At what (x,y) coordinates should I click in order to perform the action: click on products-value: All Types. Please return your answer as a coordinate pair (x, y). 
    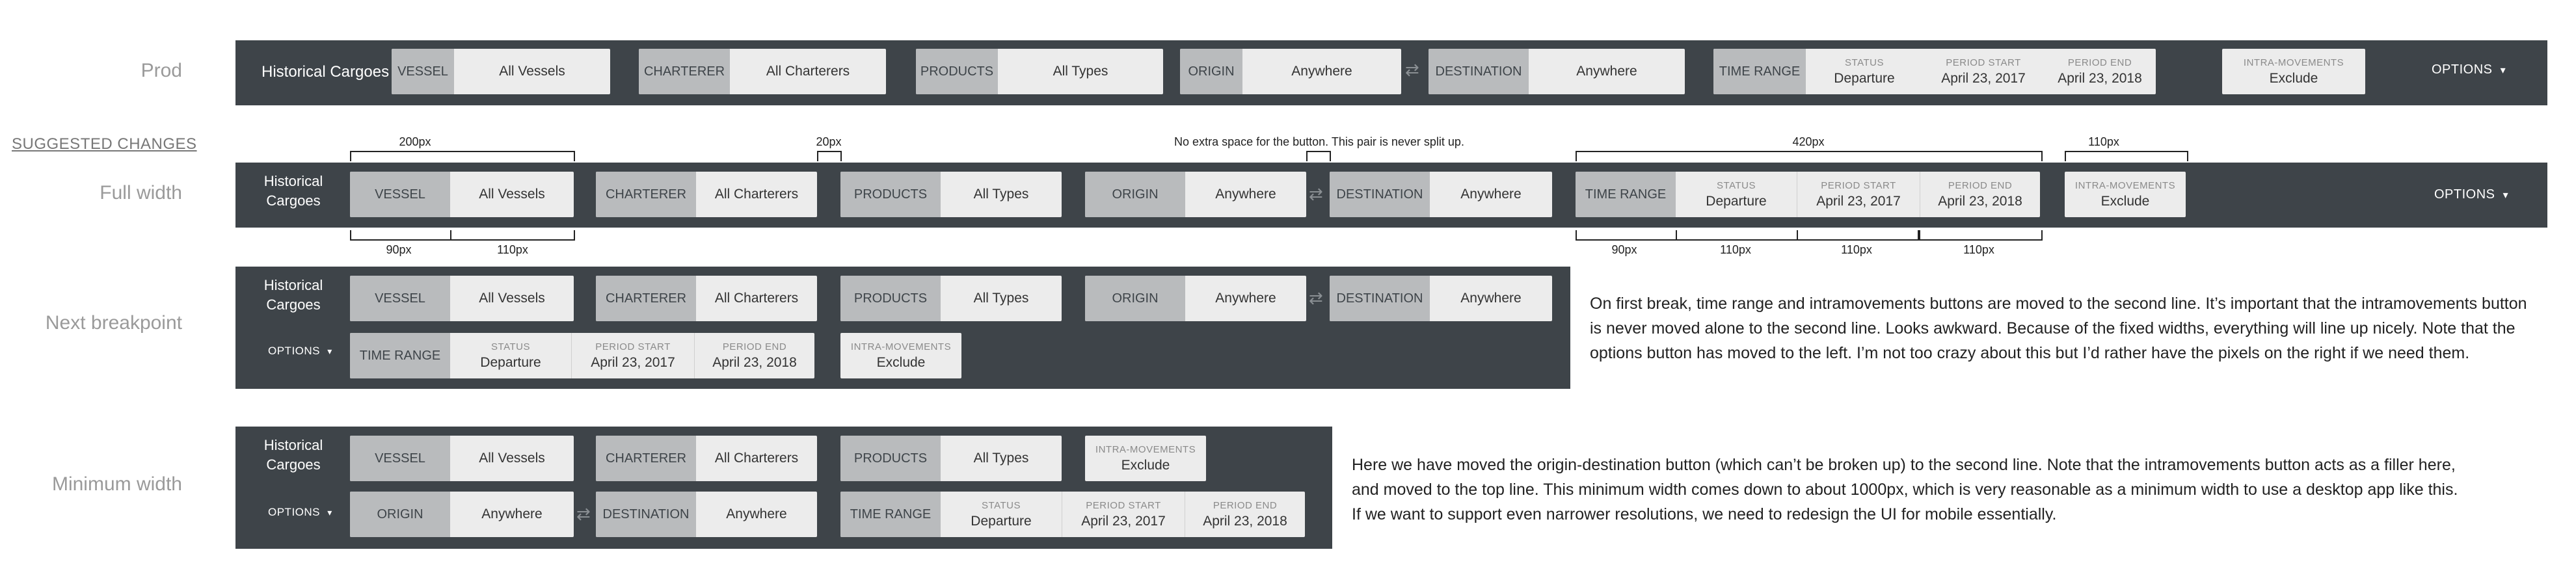
    Looking at the image, I should click on (1001, 298).